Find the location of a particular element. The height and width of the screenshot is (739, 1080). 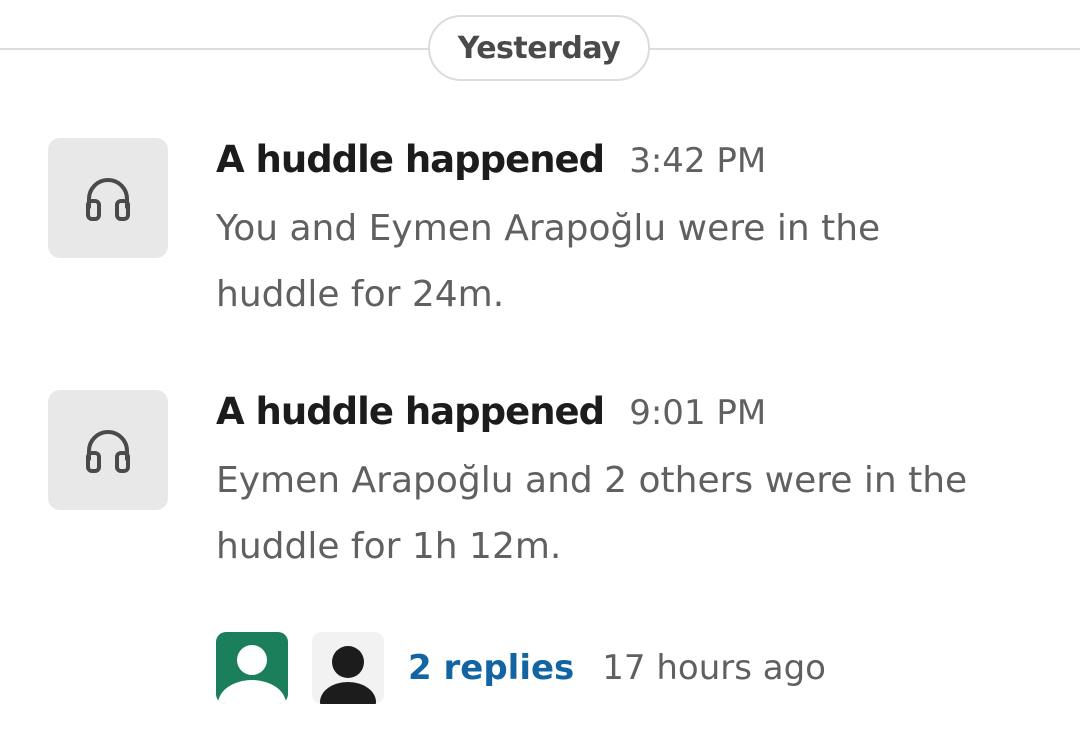

message-header: A huddle happened 9:01 PM is located at coordinates (491, 411).